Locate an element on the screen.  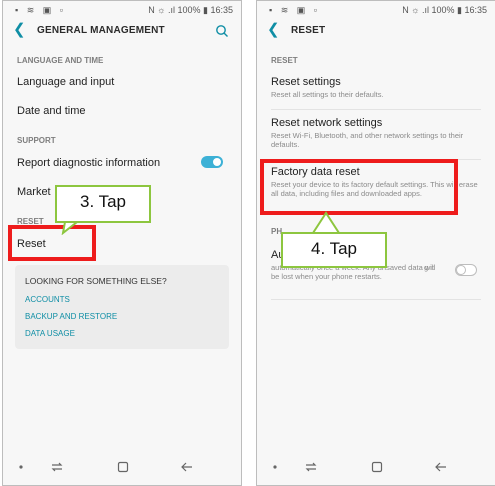
link-accounts: ACCOUNTS is located at coordinates (47, 299).